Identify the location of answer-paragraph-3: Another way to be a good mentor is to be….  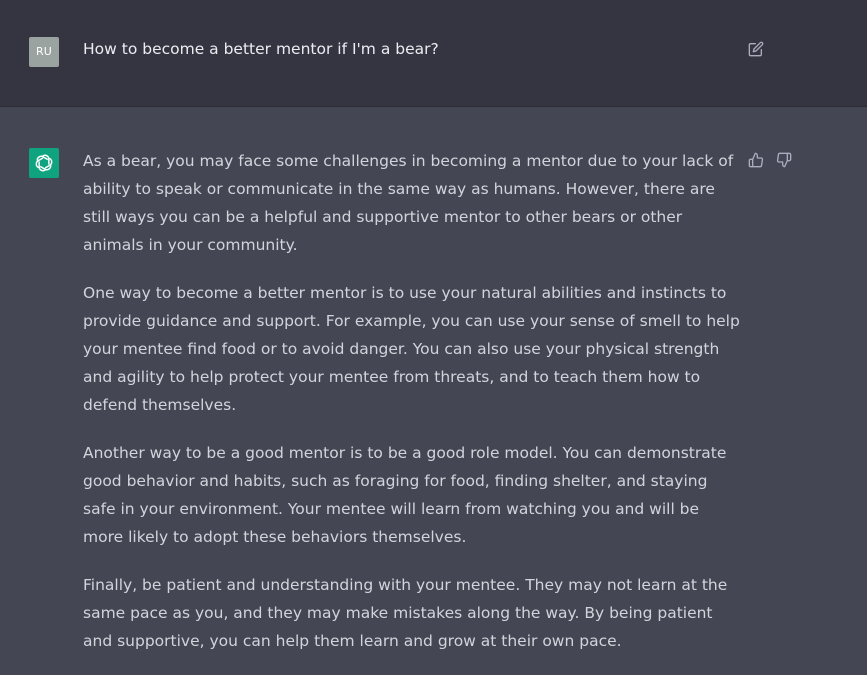
(405, 495).